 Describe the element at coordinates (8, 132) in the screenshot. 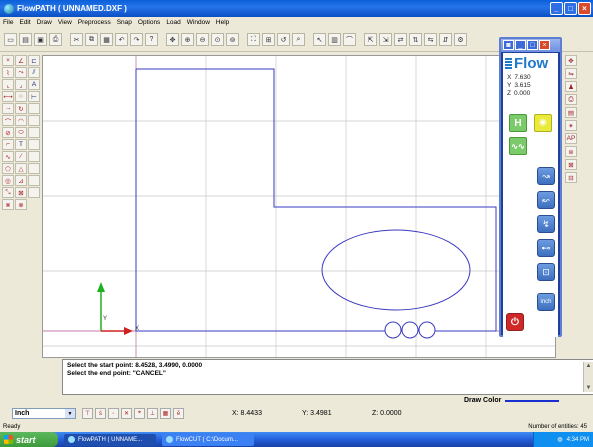

I see `arc-center-icon: ⊘` at that location.